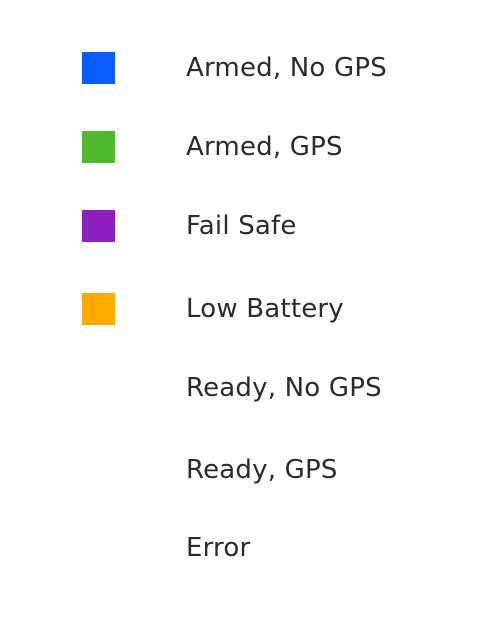 This screenshot has height=620, width=500. I want to click on legend-item-armed-no-gps: Armed, No GPS, so click(250, 68).